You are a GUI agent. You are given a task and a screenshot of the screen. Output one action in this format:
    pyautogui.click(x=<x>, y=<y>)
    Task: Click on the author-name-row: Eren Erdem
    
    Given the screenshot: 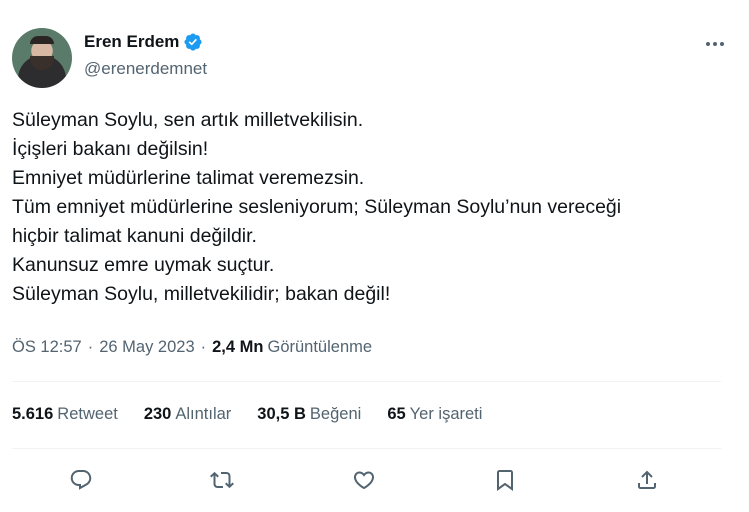 What is the action you would take?
    pyautogui.click(x=143, y=42)
    